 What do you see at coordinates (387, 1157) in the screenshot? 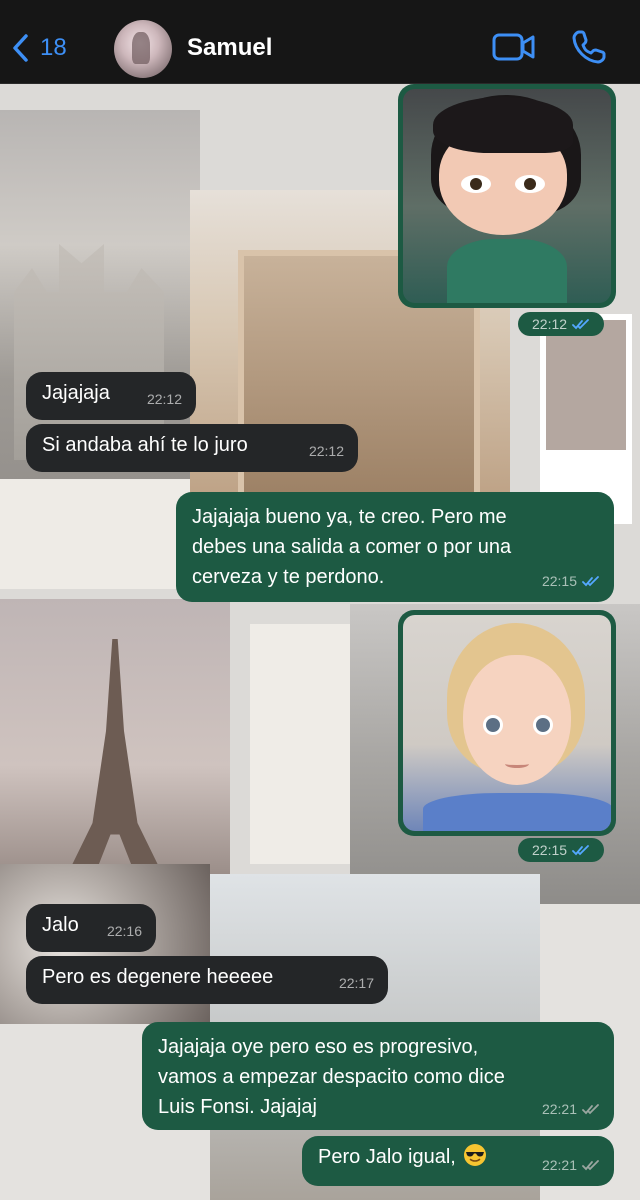
I see `message-text: Pero Jalo igual,` at bounding box center [387, 1157].